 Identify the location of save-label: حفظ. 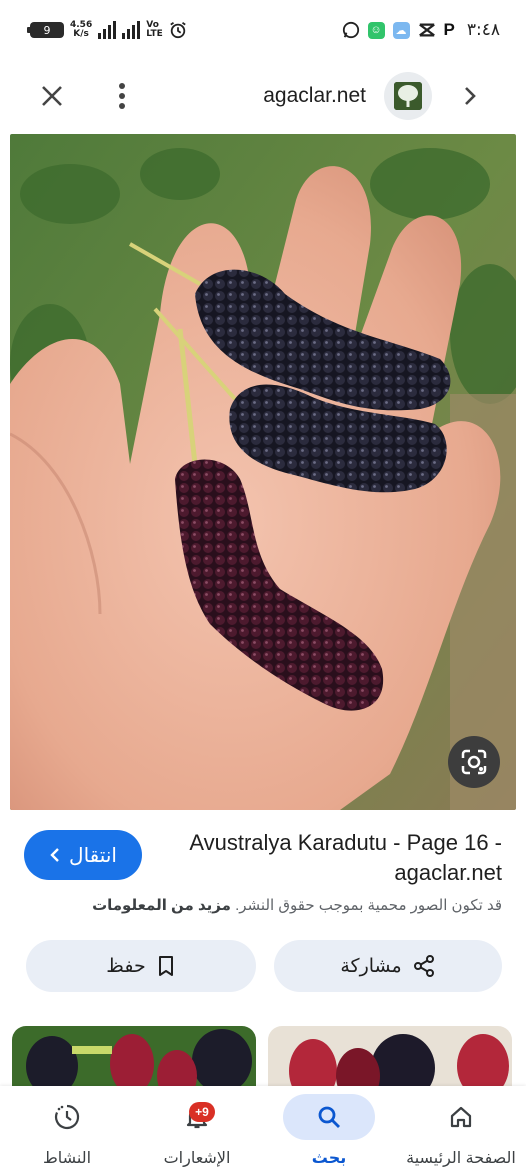
(126, 966).